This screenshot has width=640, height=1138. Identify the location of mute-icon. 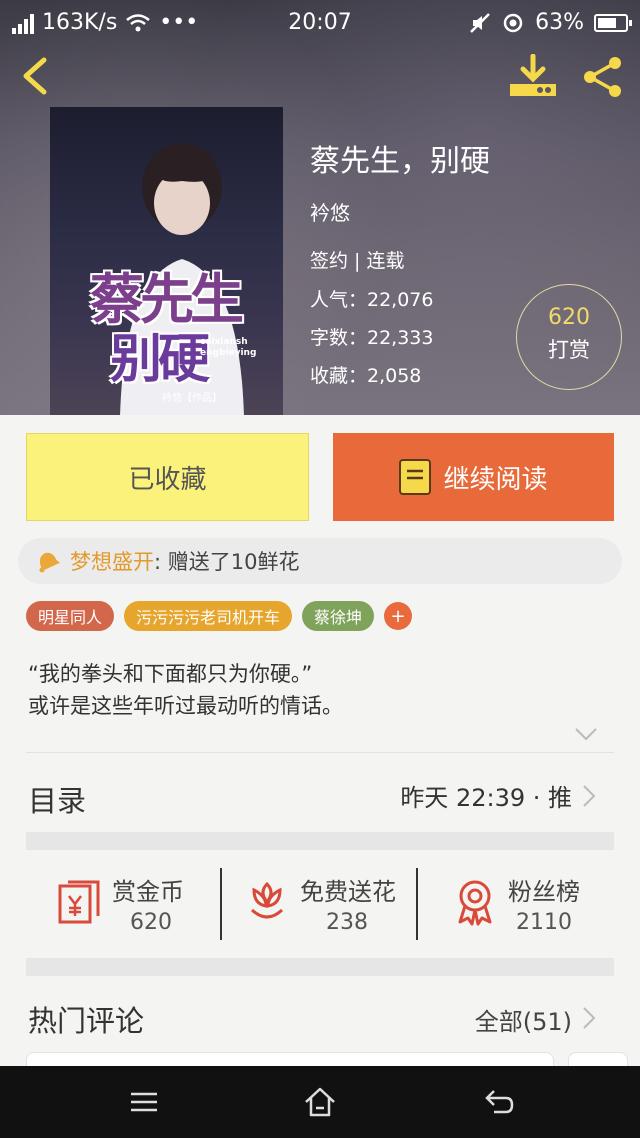
(480, 22).